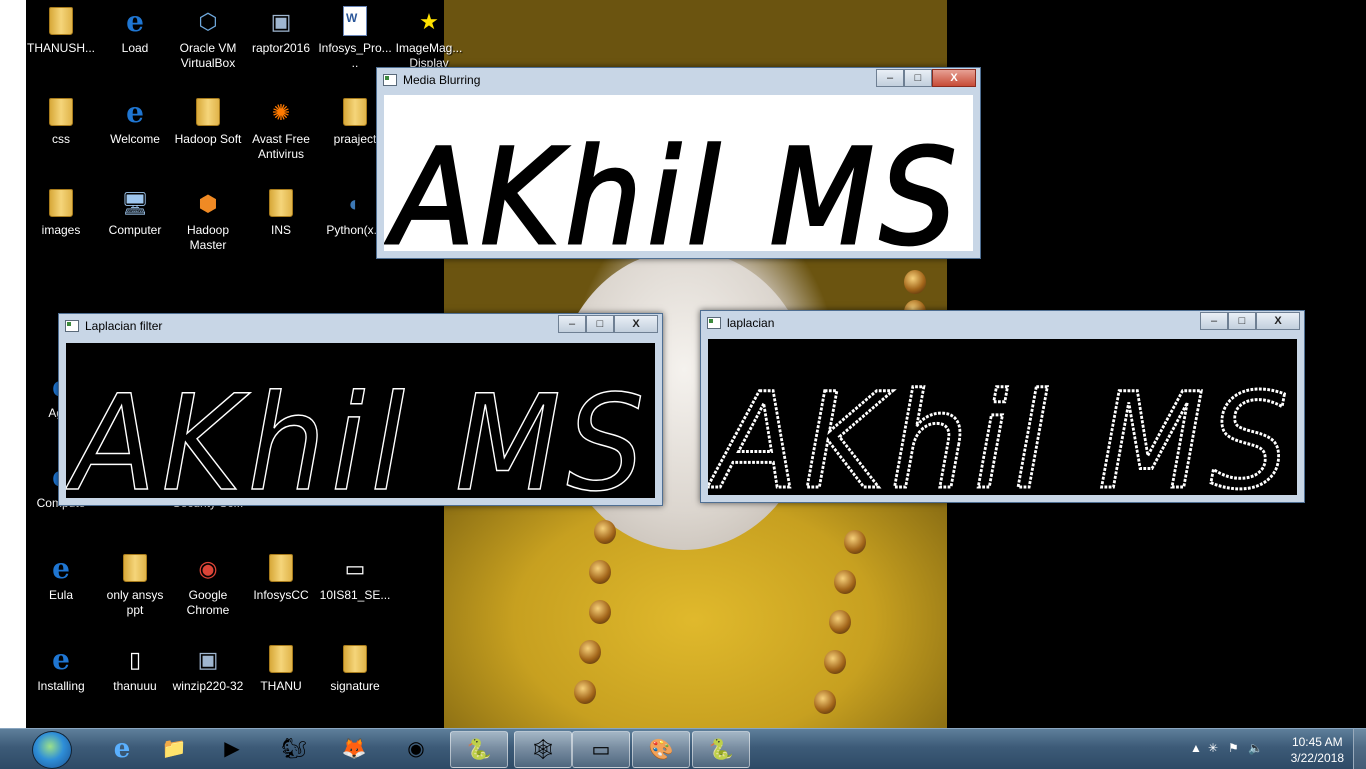 The width and height of the screenshot is (1366, 769). Describe the element at coordinates (208, 38) in the screenshot. I see `desktop-icon: ⬡ Oracle VM VirtualBox` at that location.